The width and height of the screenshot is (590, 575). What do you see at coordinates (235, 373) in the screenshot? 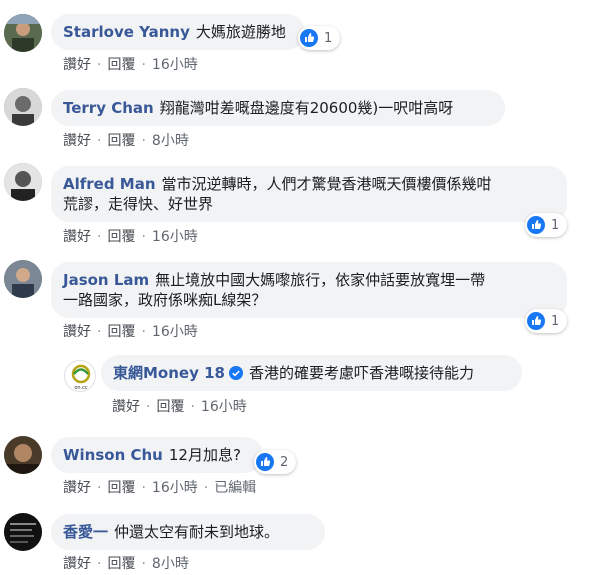
I see `verified-badge-icon` at bounding box center [235, 373].